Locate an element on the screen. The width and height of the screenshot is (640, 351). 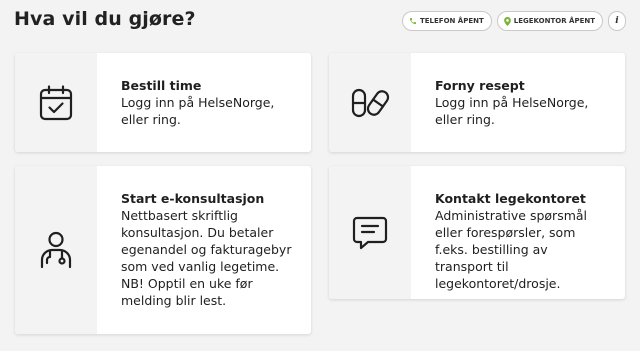
phone-status-badge: TELEFON ÅPENT is located at coordinates (446, 21).